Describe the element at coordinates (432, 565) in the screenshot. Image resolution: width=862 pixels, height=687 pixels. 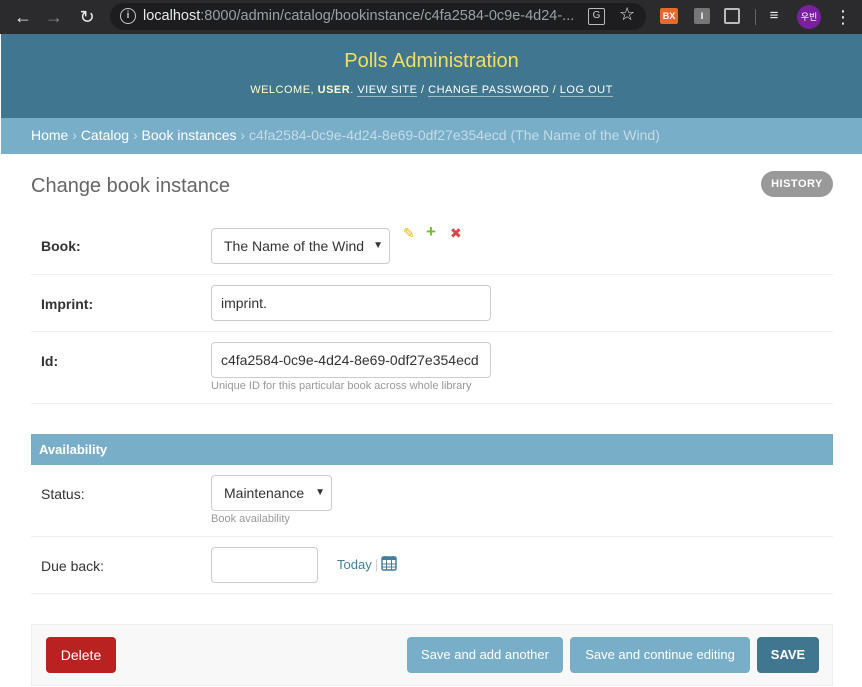
I see `form-row-due-back: Due back: Today |` at that location.